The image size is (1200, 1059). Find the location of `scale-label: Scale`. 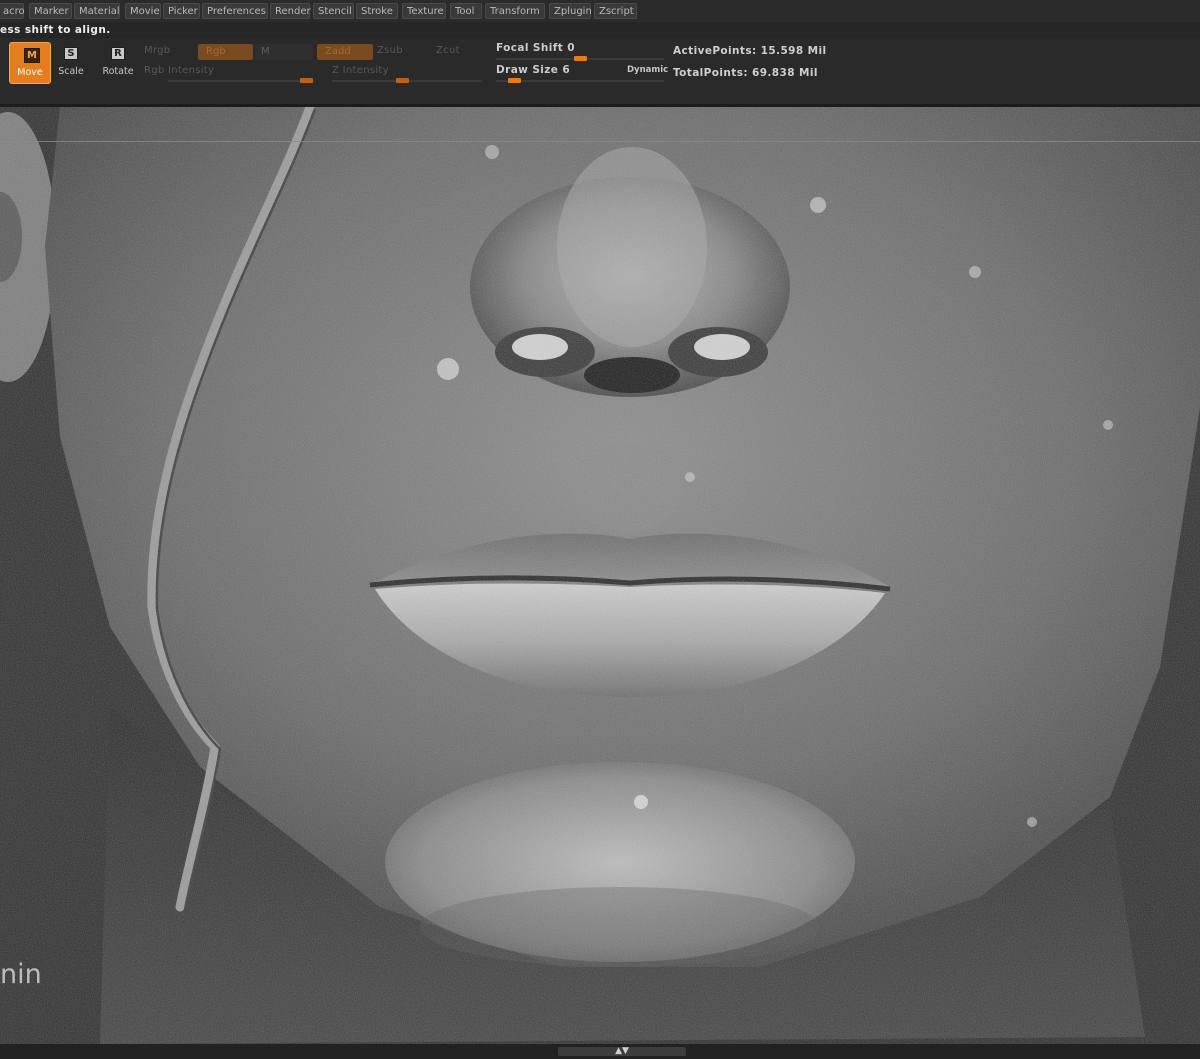

scale-label: Scale is located at coordinates (71, 71).